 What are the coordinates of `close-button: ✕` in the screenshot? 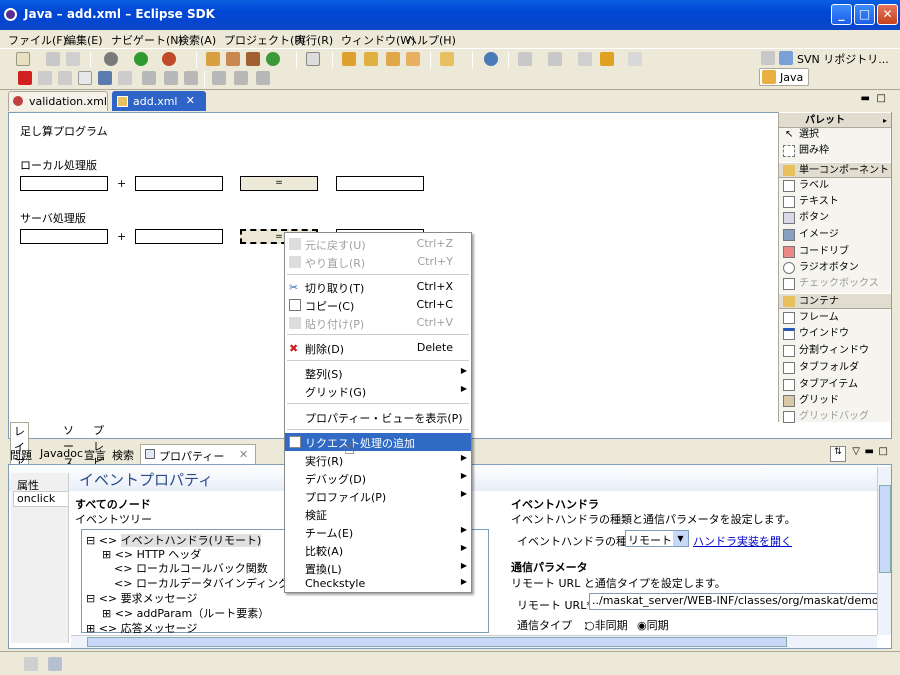 It's located at (887, 14).